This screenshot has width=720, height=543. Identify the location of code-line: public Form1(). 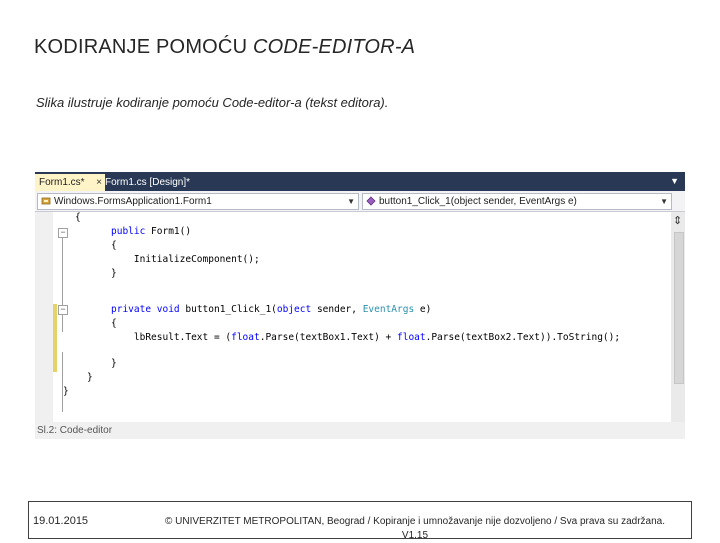
(151, 231).